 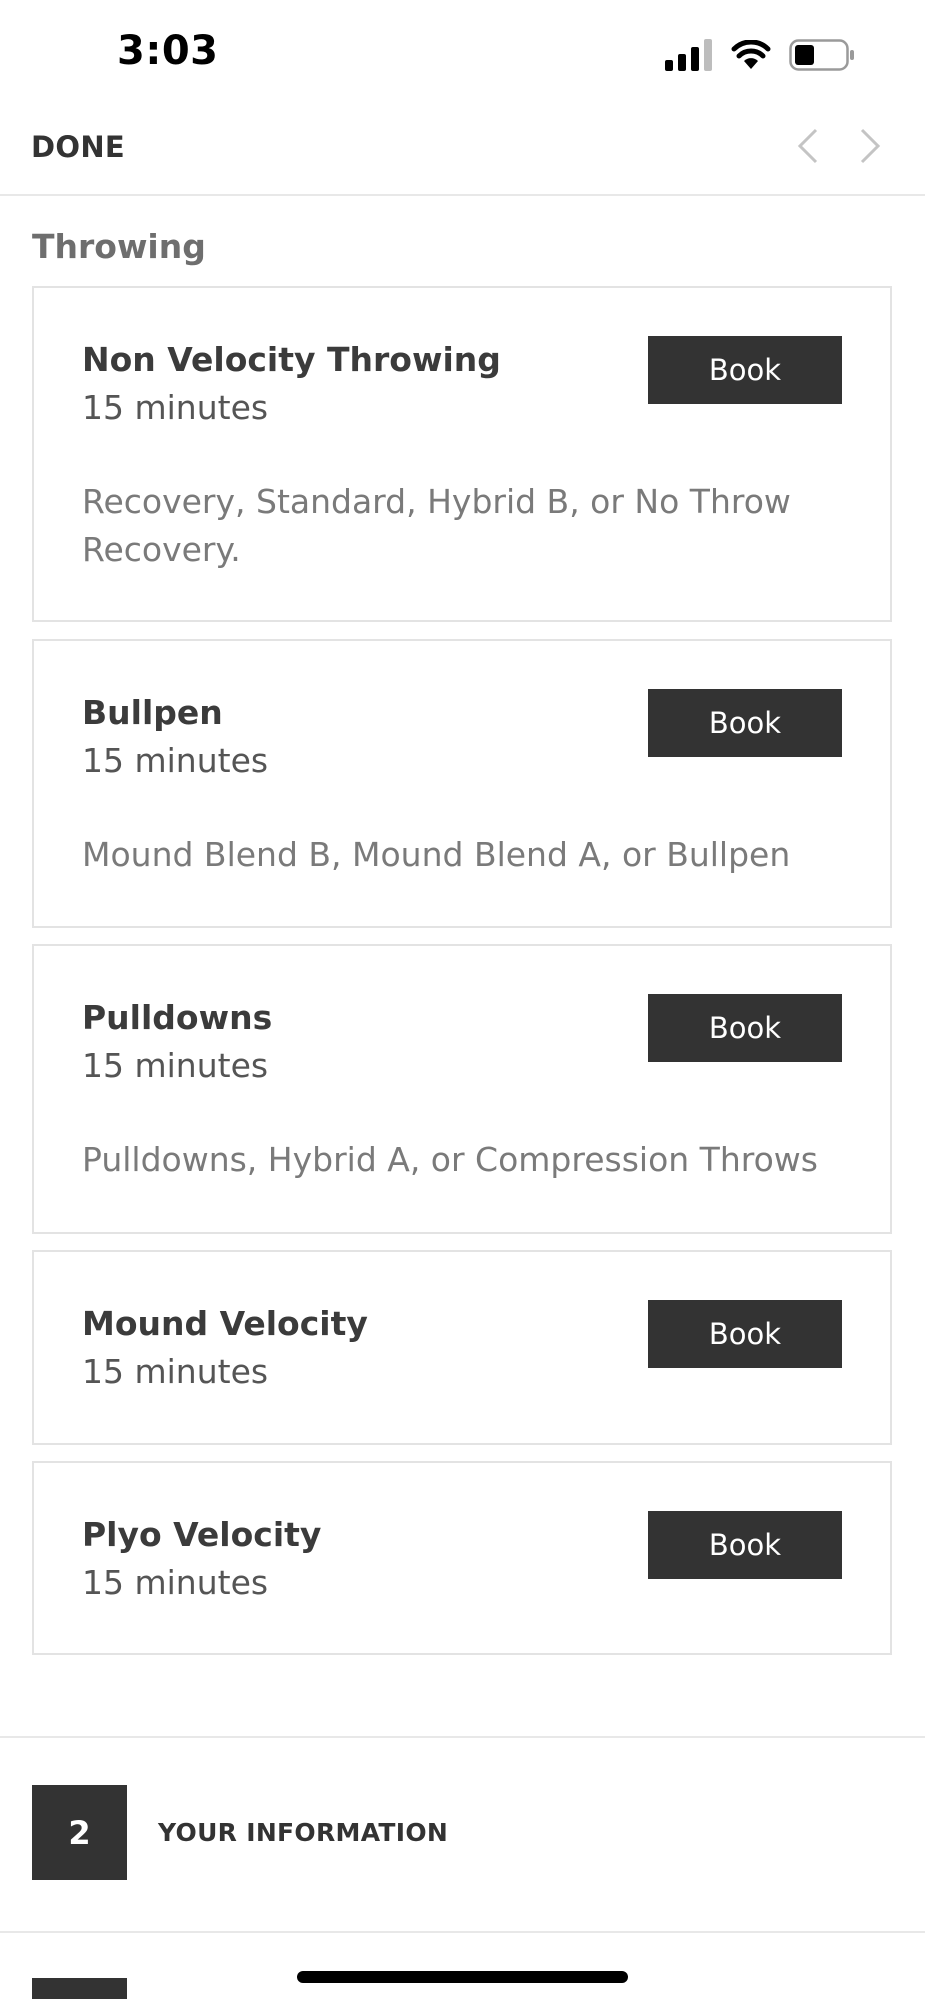 I want to click on chevron-right-icon, so click(x=870, y=146).